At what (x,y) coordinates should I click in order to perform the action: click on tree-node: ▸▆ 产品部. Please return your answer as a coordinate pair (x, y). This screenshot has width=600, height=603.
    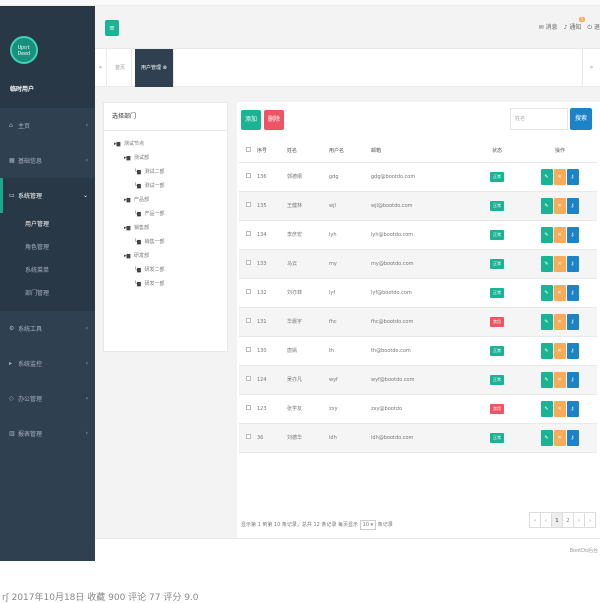
    Looking at the image, I should click on (165, 200).